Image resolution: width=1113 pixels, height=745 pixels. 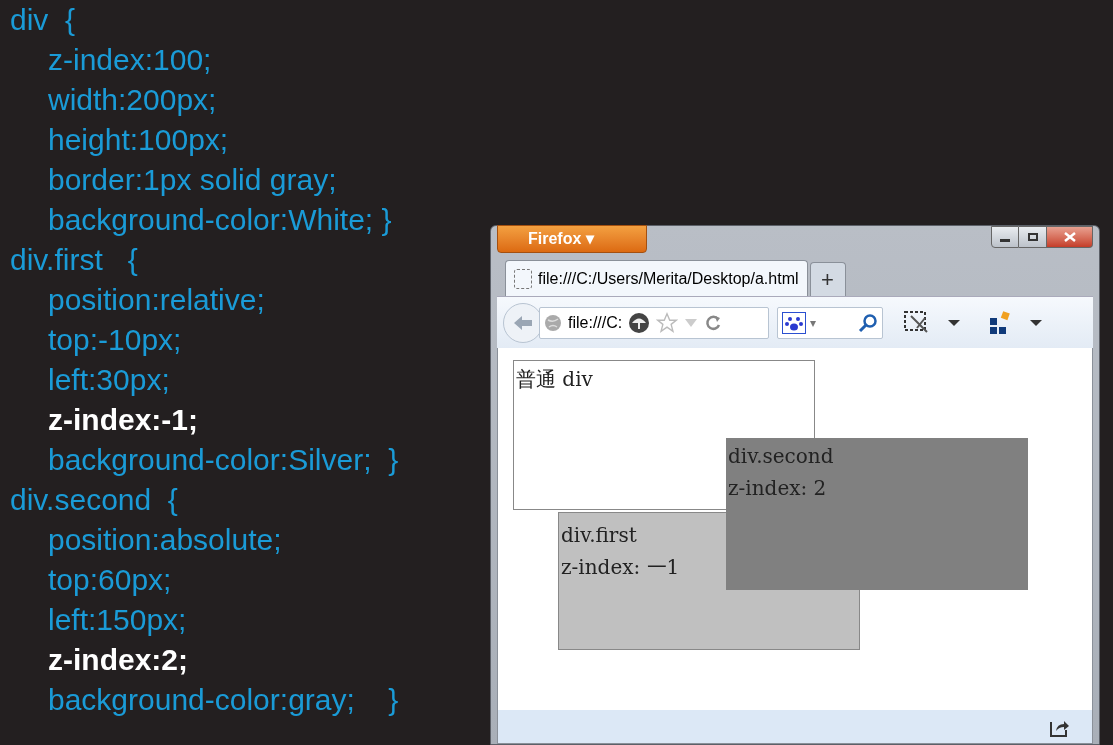 I want to click on code-line: width:200px;, so click(x=132, y=100).